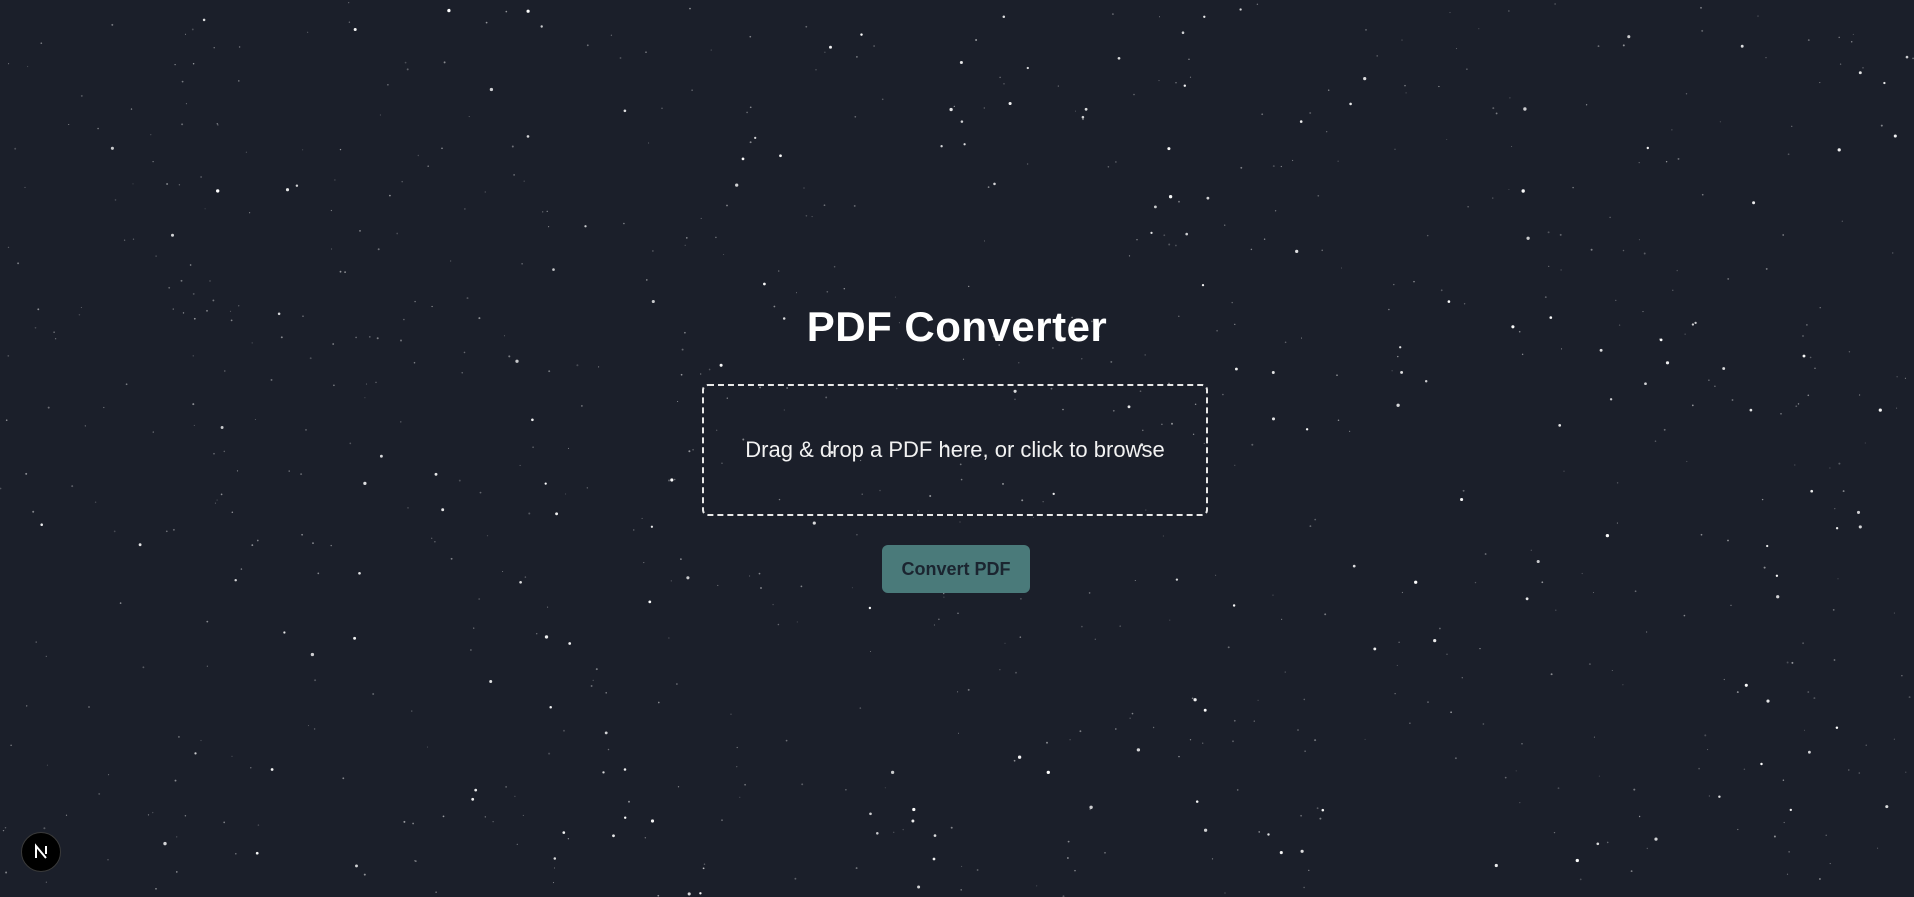  What do you see at coordinates (41, 852) in the screenshot?
I see `nextjs-dev-indicator` at bounding box center [41, 852].